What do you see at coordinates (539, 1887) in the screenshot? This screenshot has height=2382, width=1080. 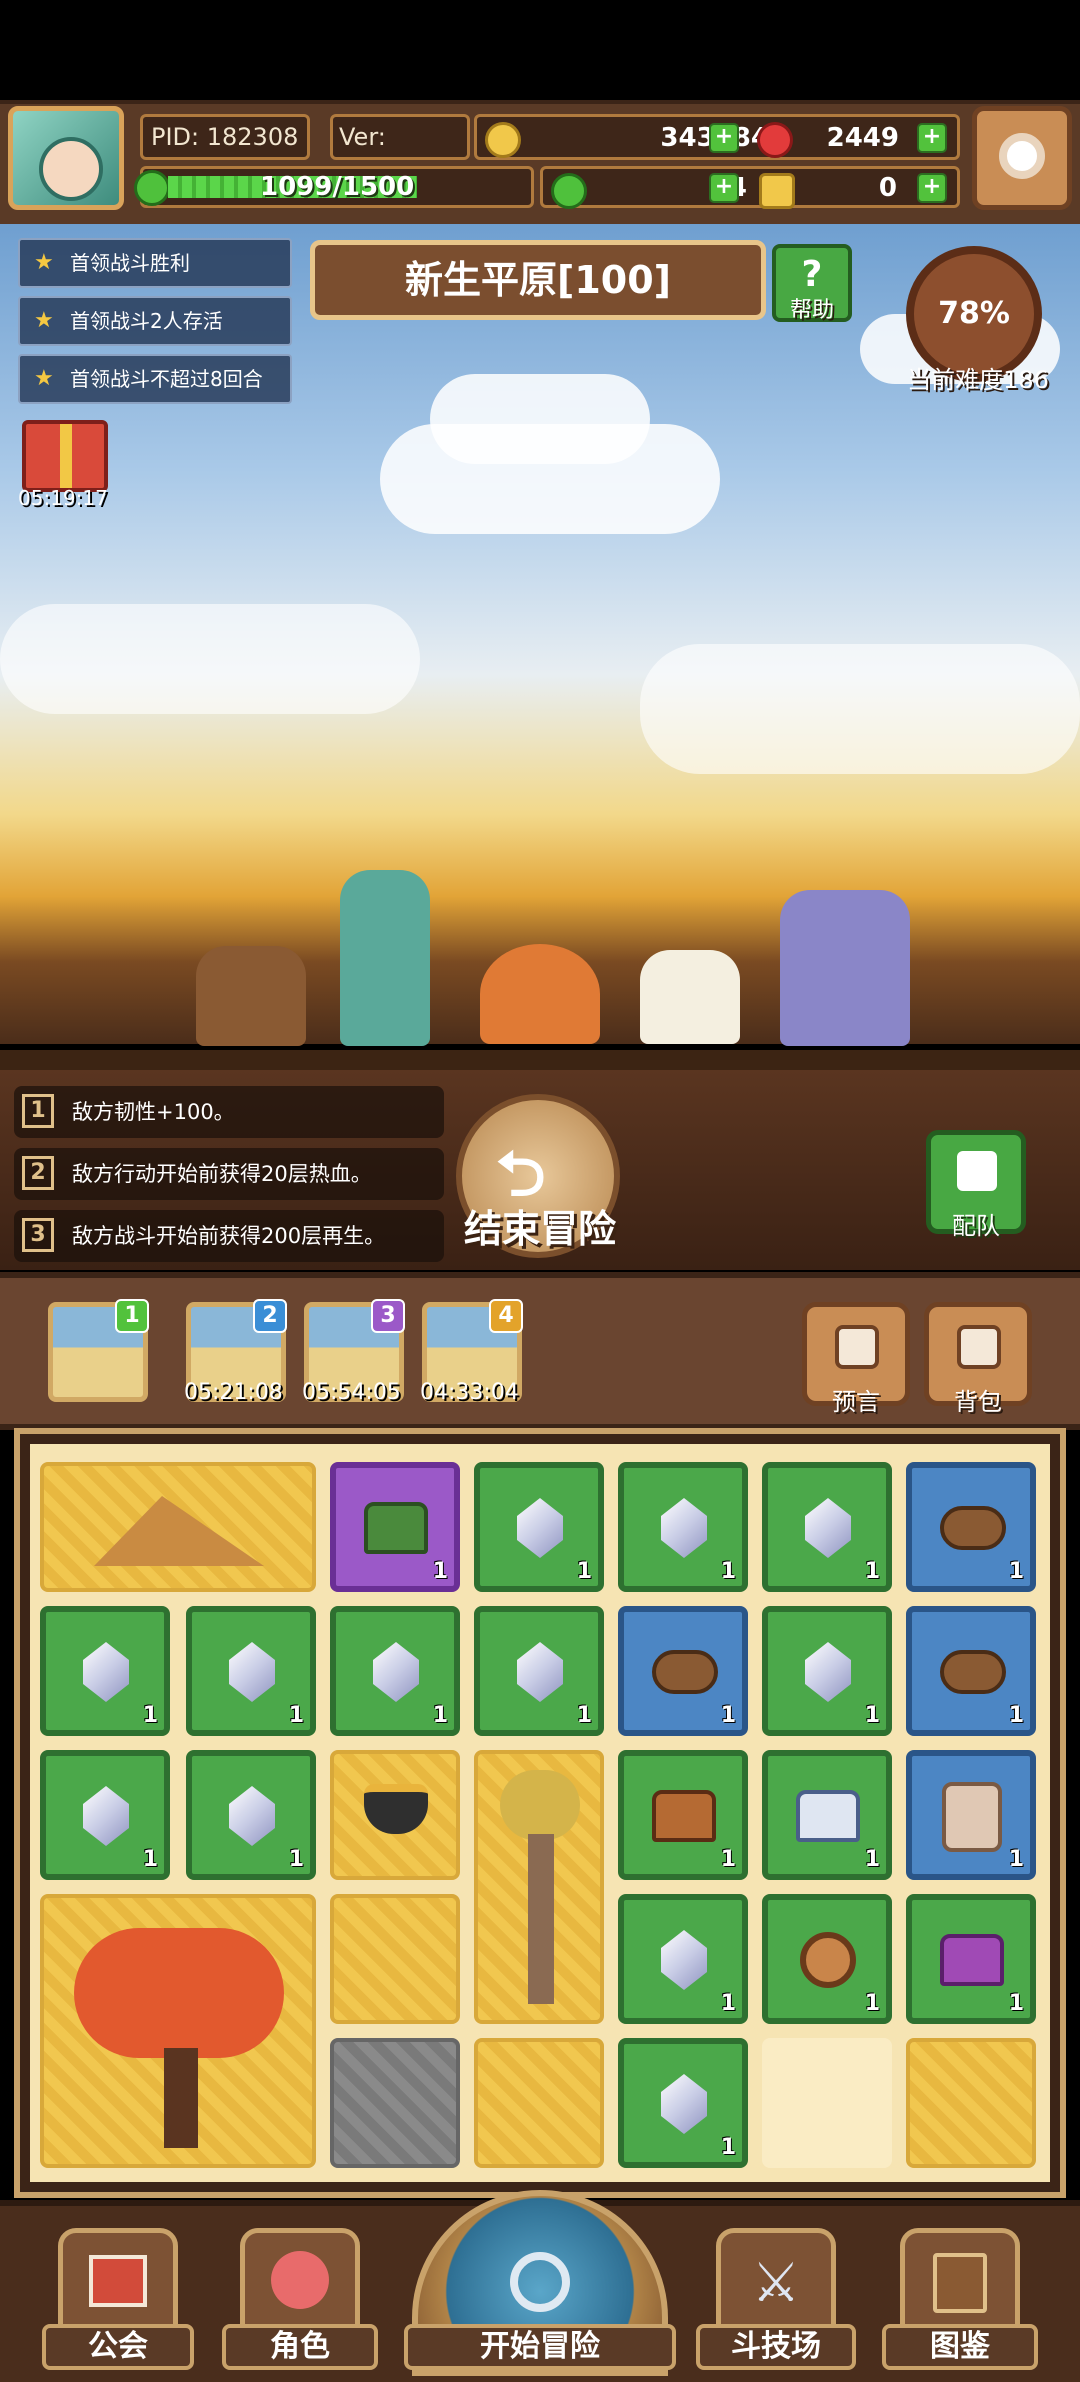 I see `tree-tile` at bounding box center [539, 1887].